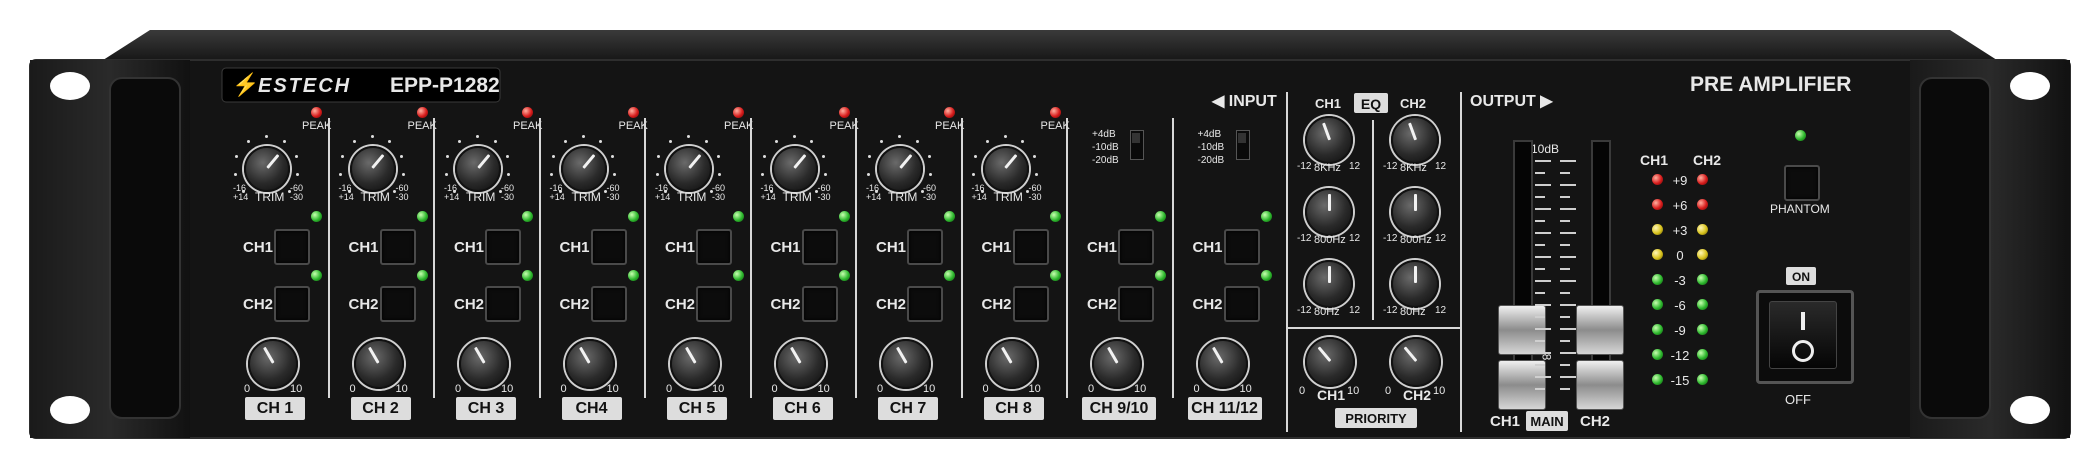  What do you see at coordinates (1327, 168) in the screenshot?
I see `eq-freq-label: 8KHz` at bounding box center [1327, 168].